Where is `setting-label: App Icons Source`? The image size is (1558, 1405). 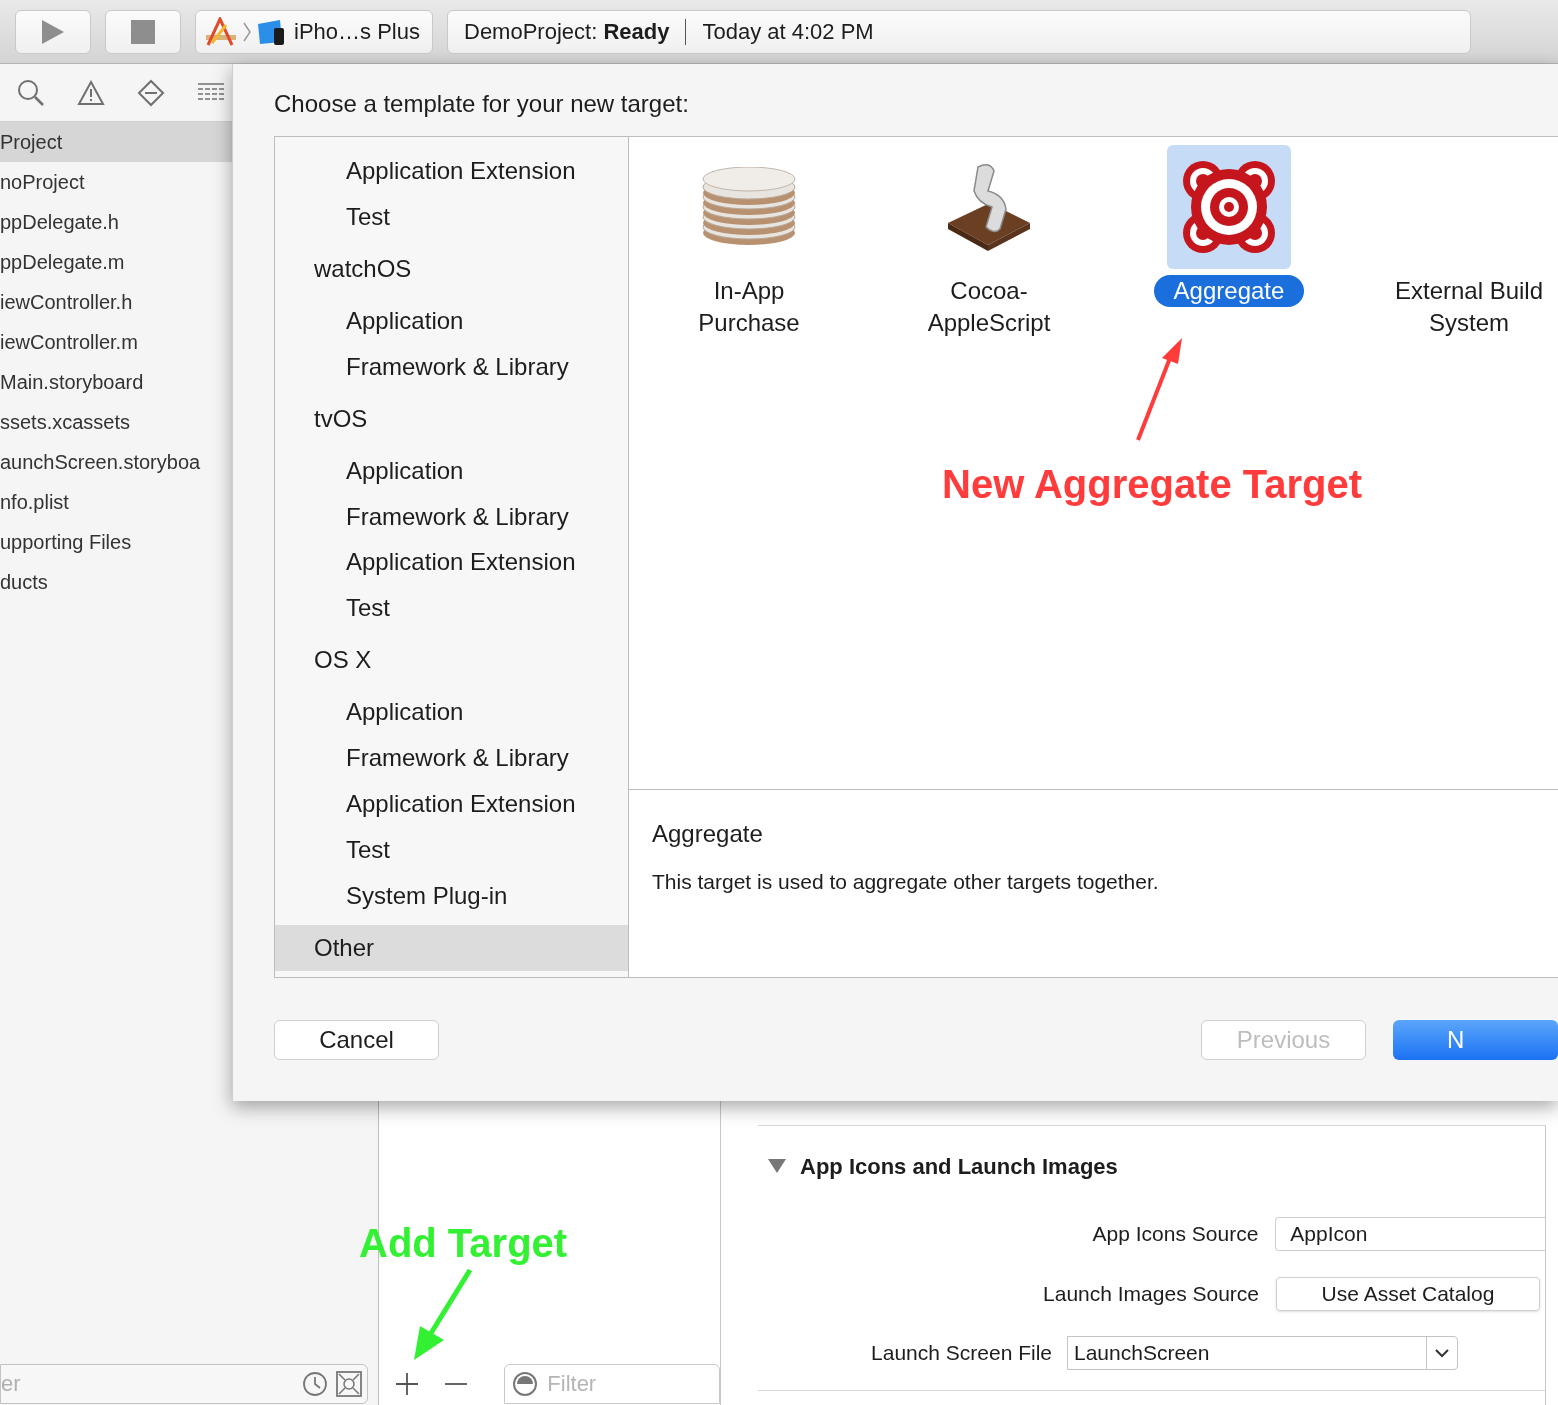 setting-label: App Icons Source is located at coordinates (1175, 1234).